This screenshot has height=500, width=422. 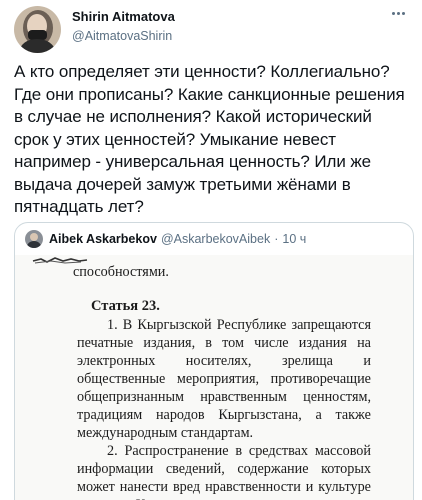 I want to click on document-word: издания, so click(x=322, y=343).